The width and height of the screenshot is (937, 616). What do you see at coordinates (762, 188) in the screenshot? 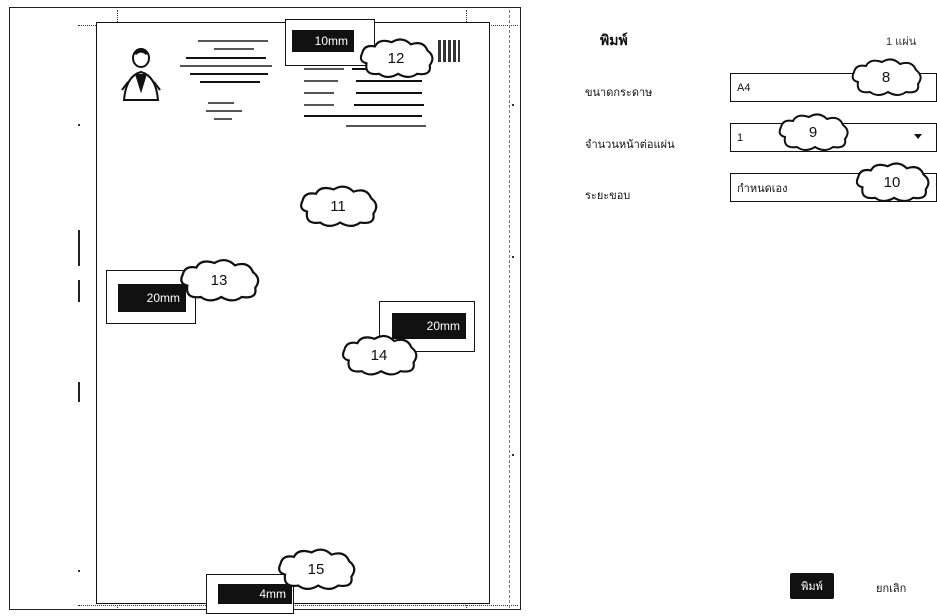
I see `margins-value: กำหนดเอง` at bounding box center [762, 188].